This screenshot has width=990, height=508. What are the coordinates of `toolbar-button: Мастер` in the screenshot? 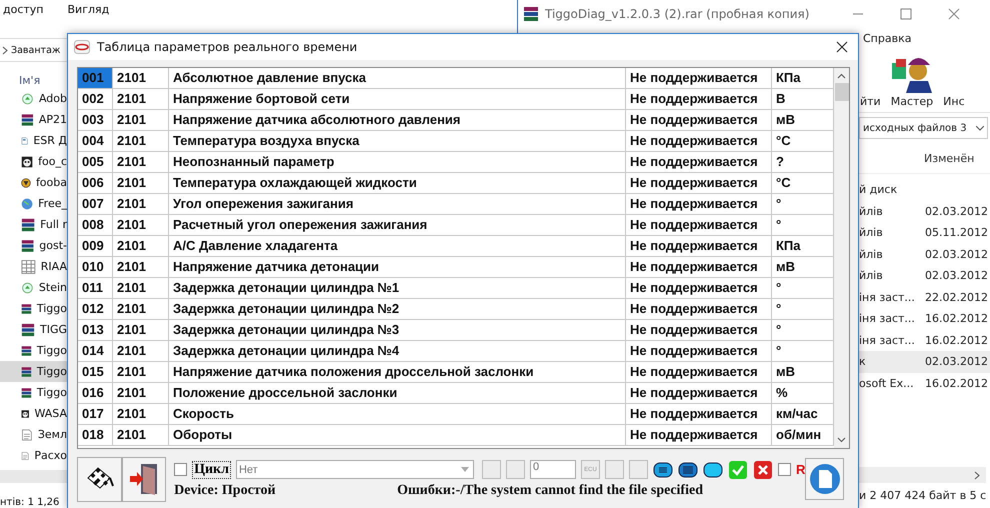 It's located at (912, 102).